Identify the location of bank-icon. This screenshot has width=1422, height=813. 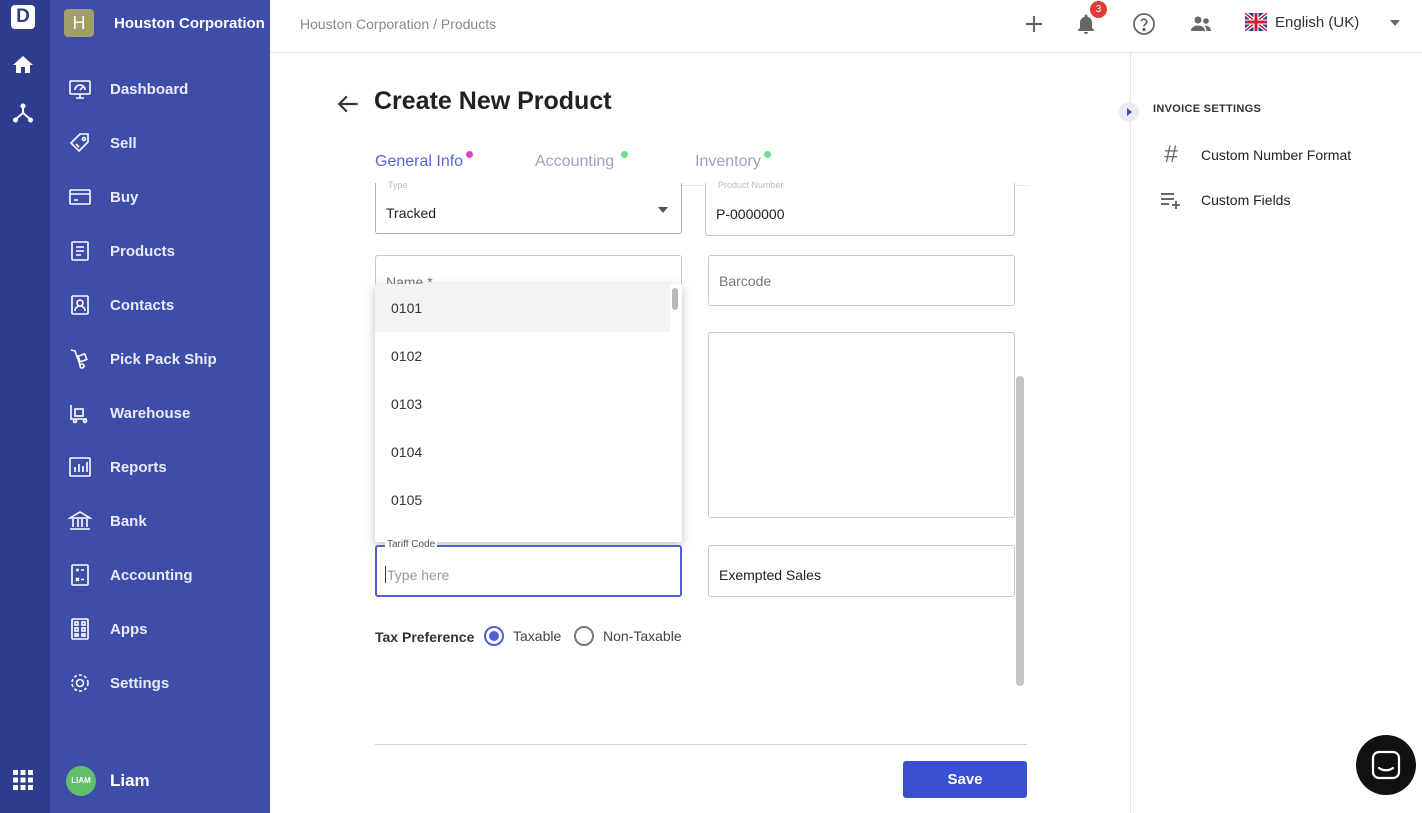
(80, 521).